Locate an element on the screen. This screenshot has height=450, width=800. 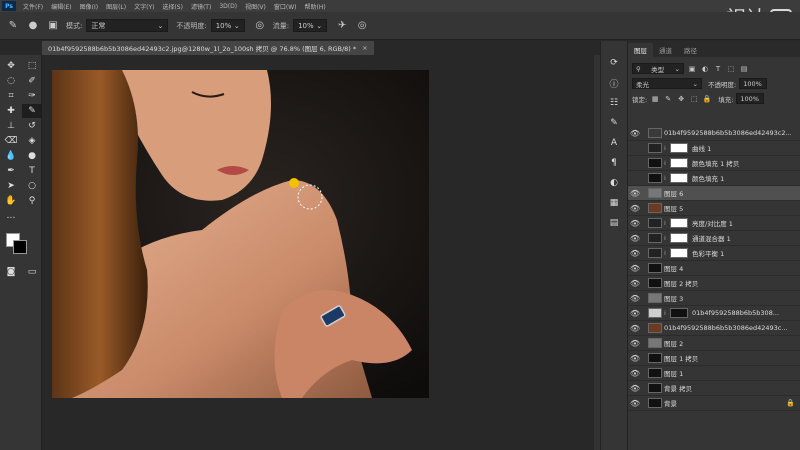
menu-filter: 滤镜(T) is located at coordinates (201, 6).